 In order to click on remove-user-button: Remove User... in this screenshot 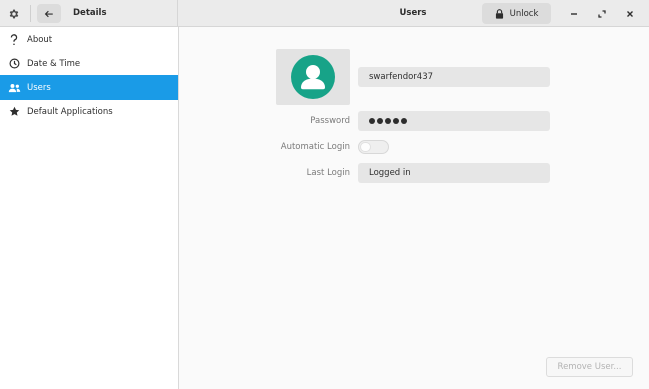, I will do `click(589, 367)`.